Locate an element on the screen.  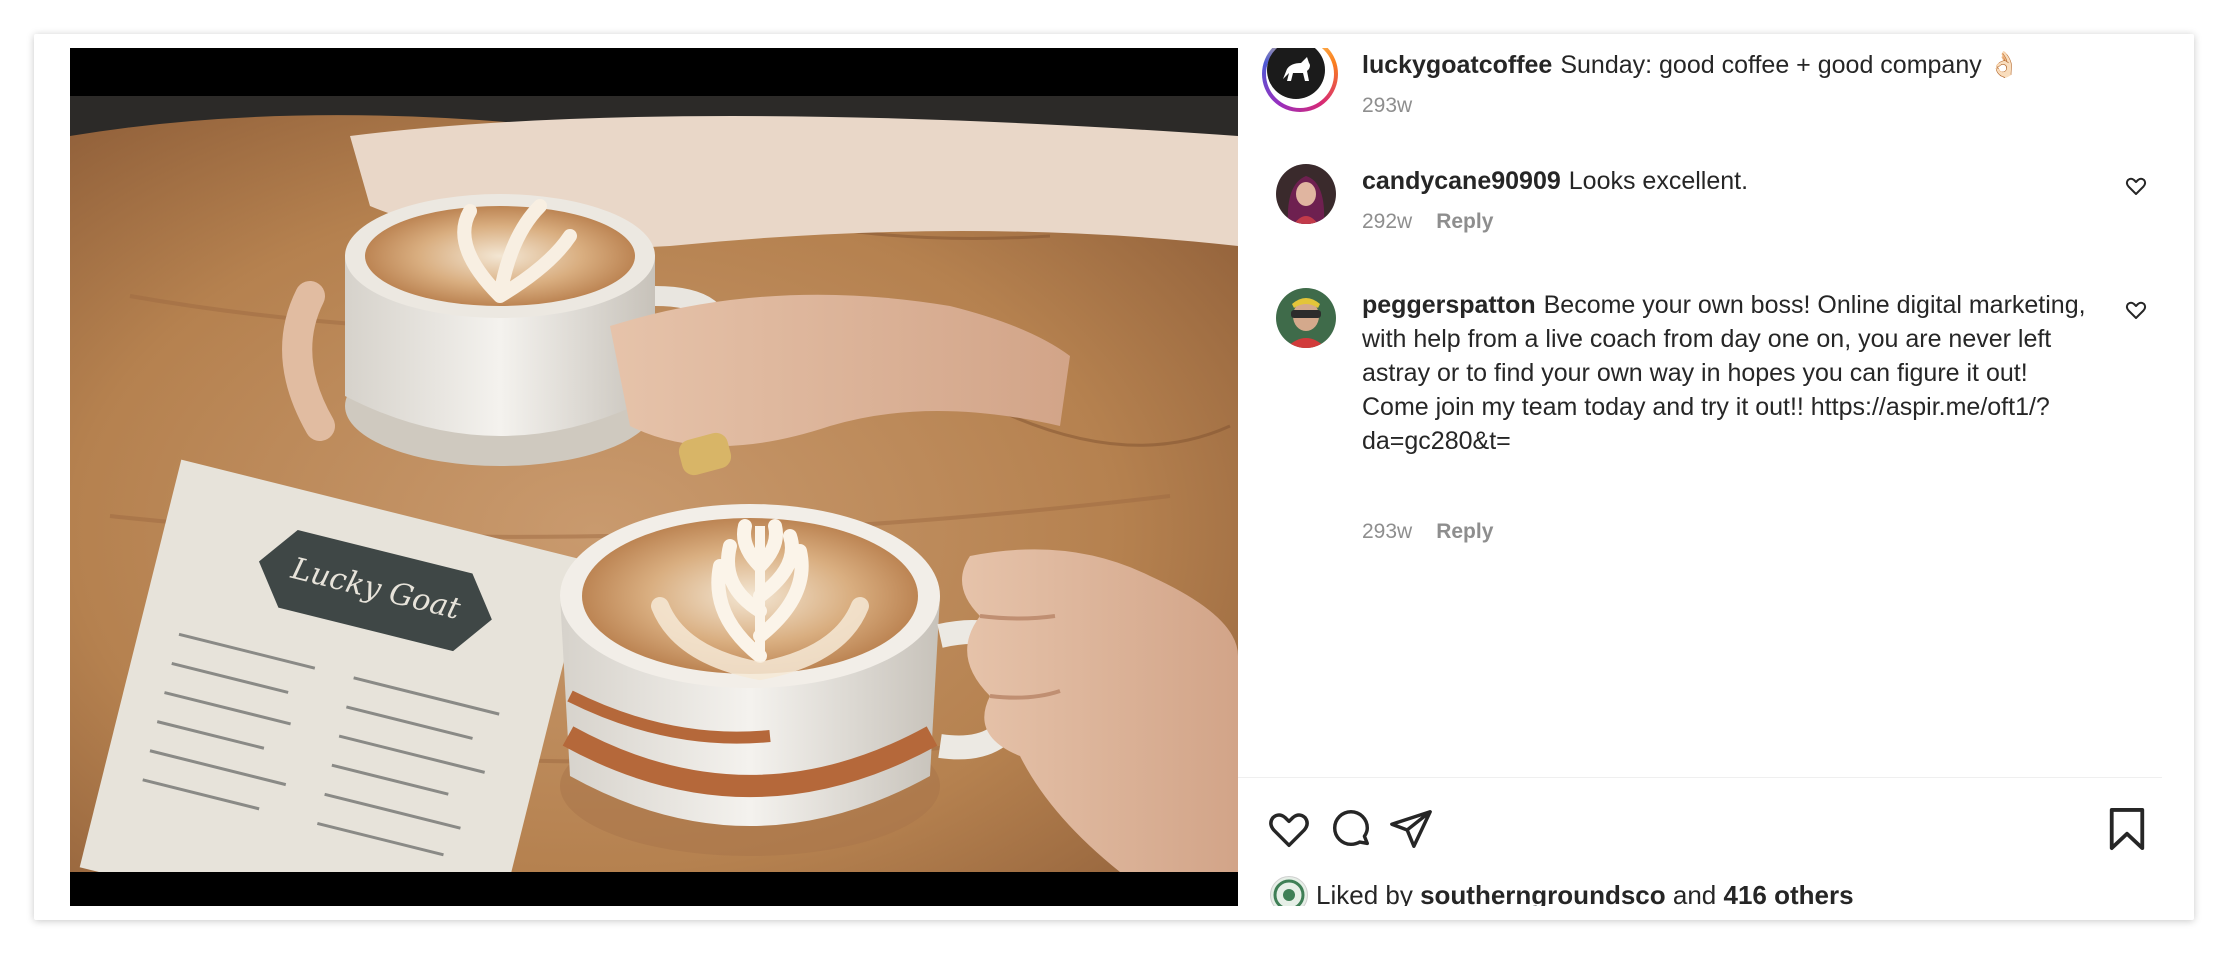
heart-icon is located at coordinates (1289, 829).